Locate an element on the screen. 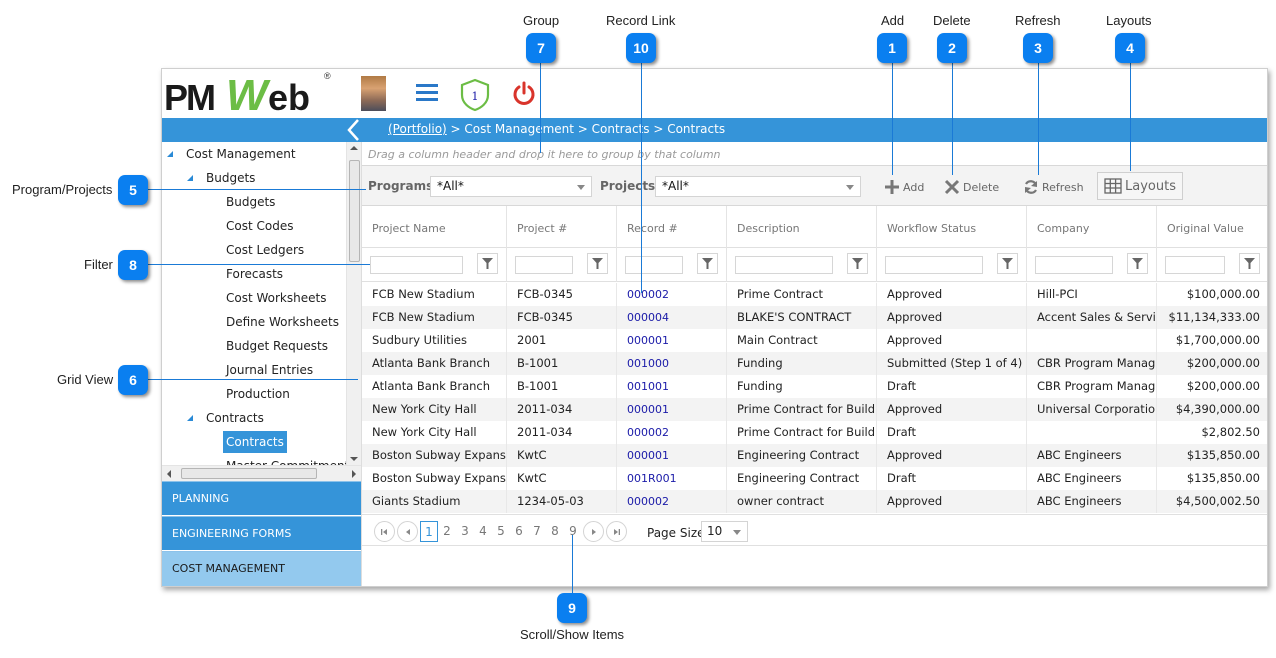 The width and height of the screenshot is (1276, 658). column-header: Project # is located at coordinates (562, 227).